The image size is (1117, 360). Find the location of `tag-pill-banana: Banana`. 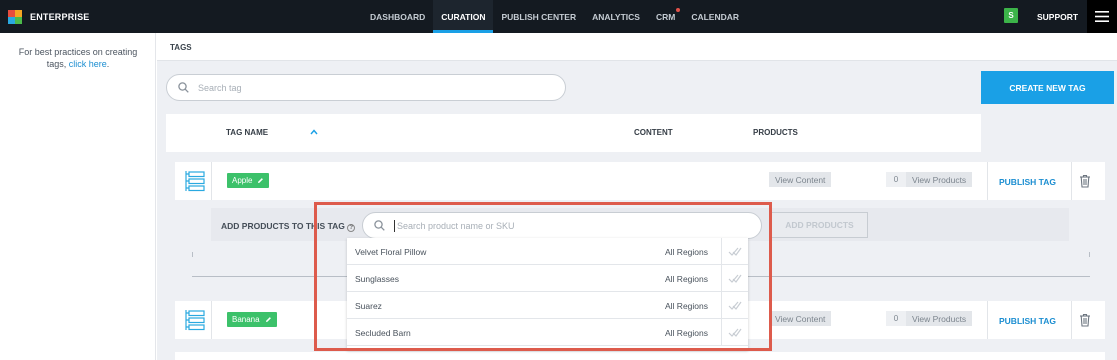

tag-pill-banana: Banana is located at coordinates (252, 319).